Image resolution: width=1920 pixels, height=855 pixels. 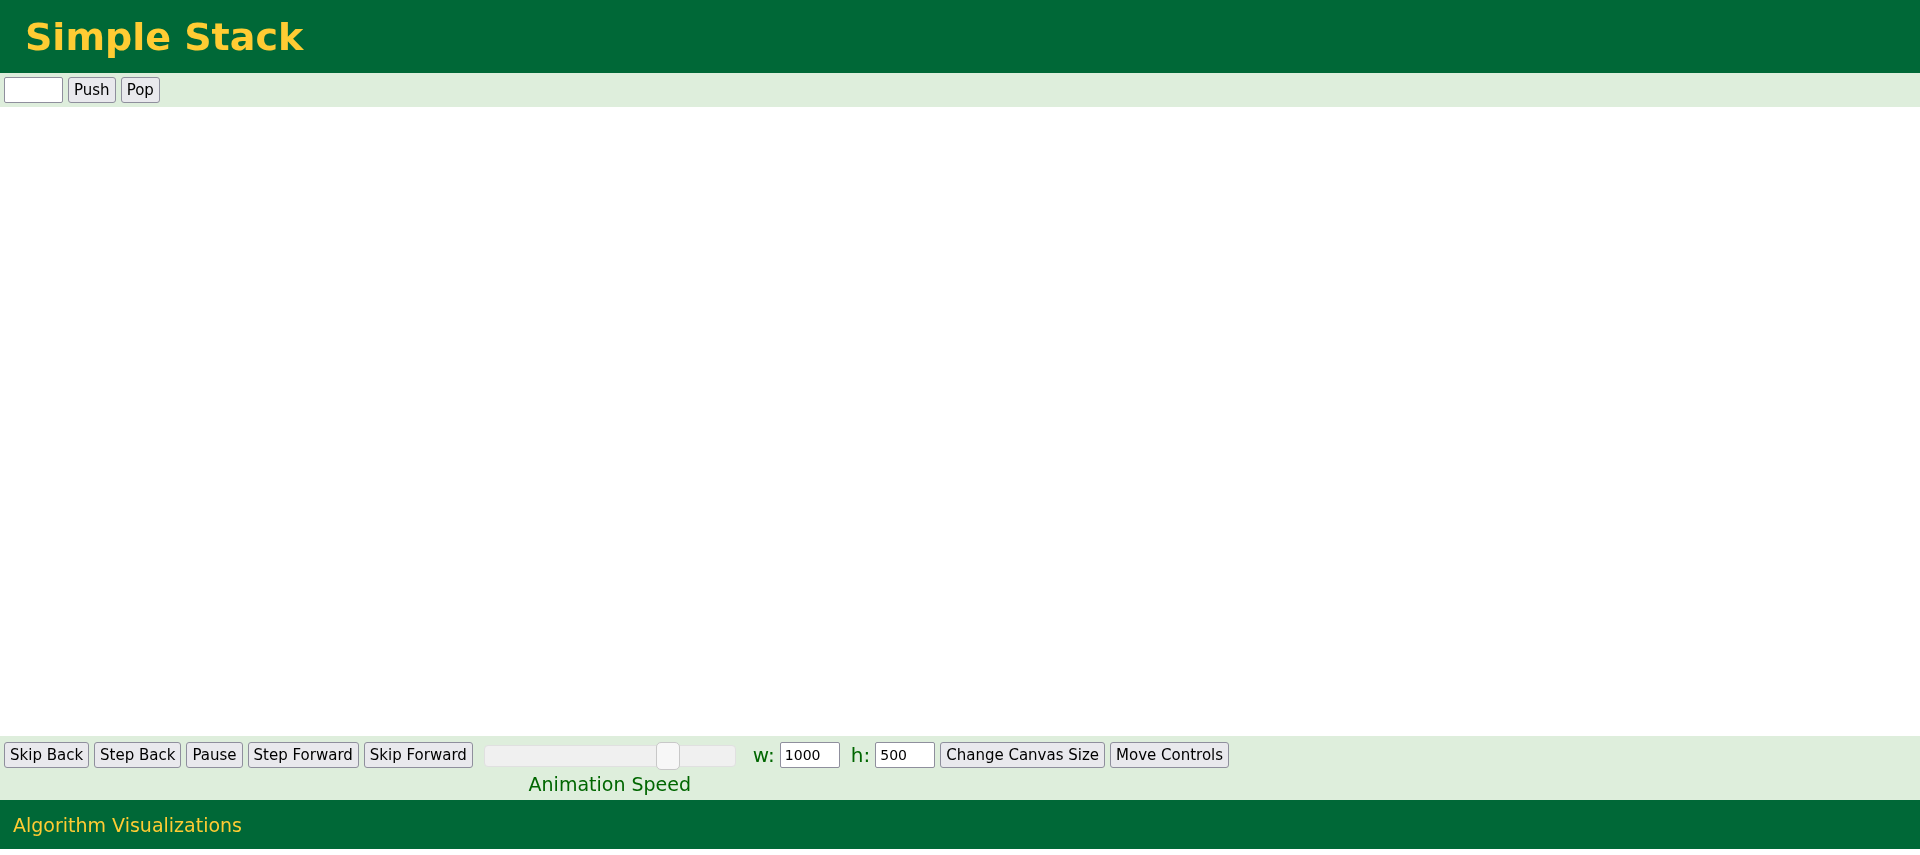 I want to click on page-title: Simple Stack, so click(x=164, y=36).